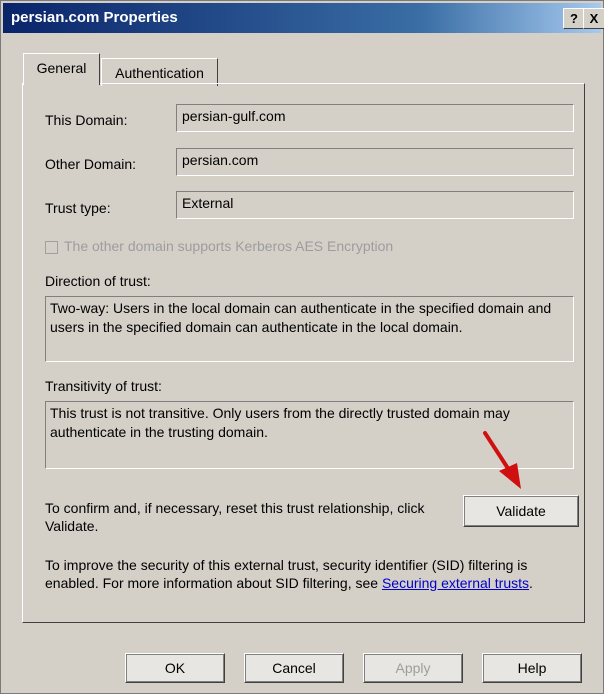 The image size is (604, 694). What do you see at coordinates (294, 668) in the screenshot?
I see `cancel-button: Cancel` at bounding box center [294, 668].